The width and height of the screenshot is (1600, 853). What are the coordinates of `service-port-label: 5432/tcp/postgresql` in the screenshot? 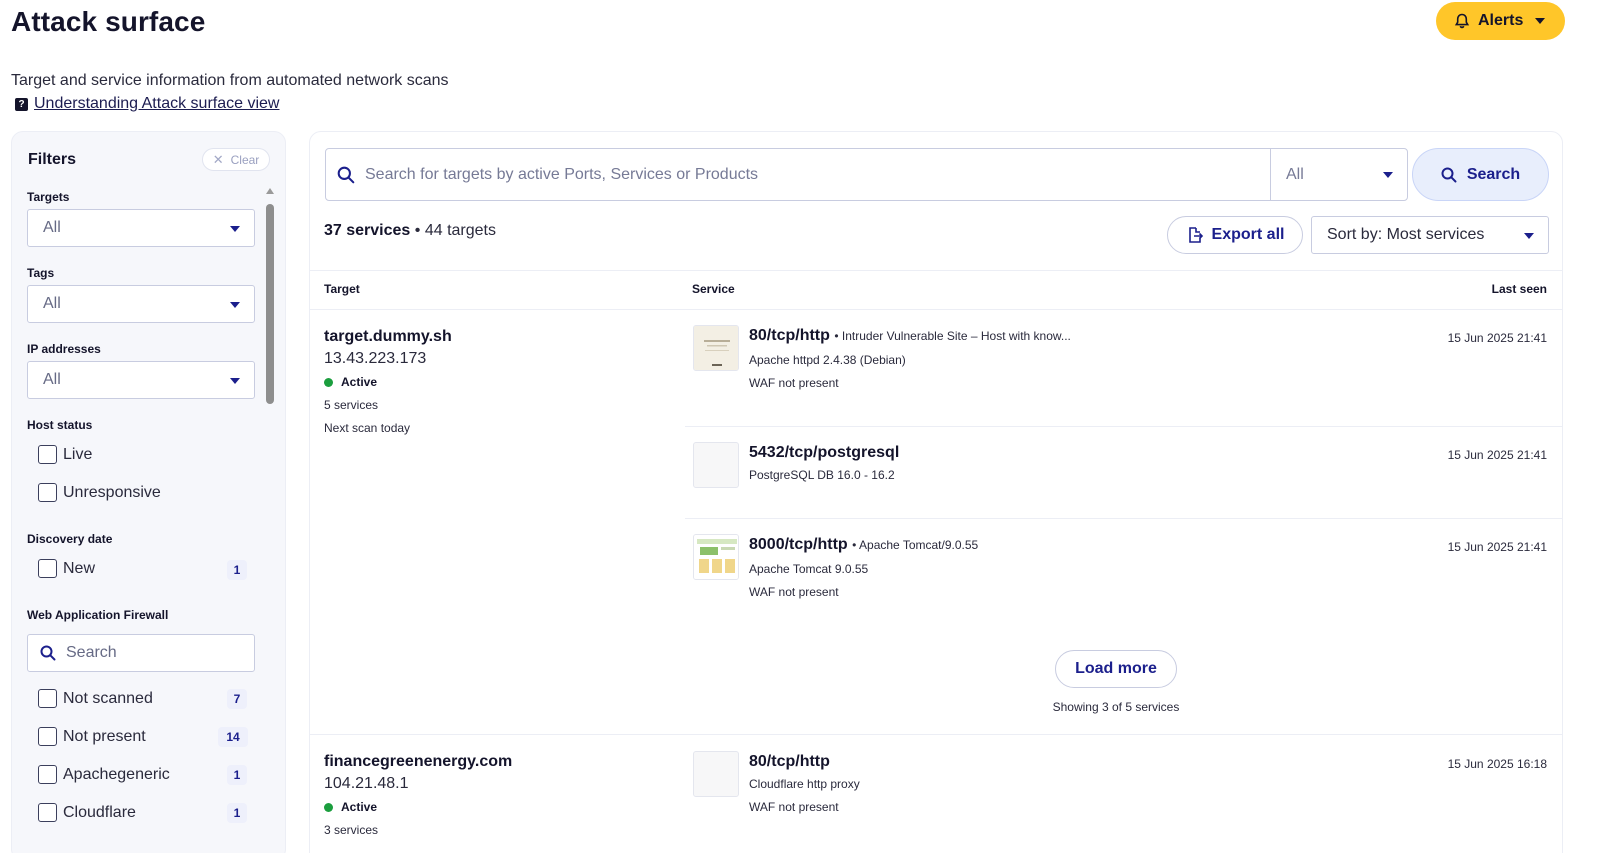 It's located at (824, 452).